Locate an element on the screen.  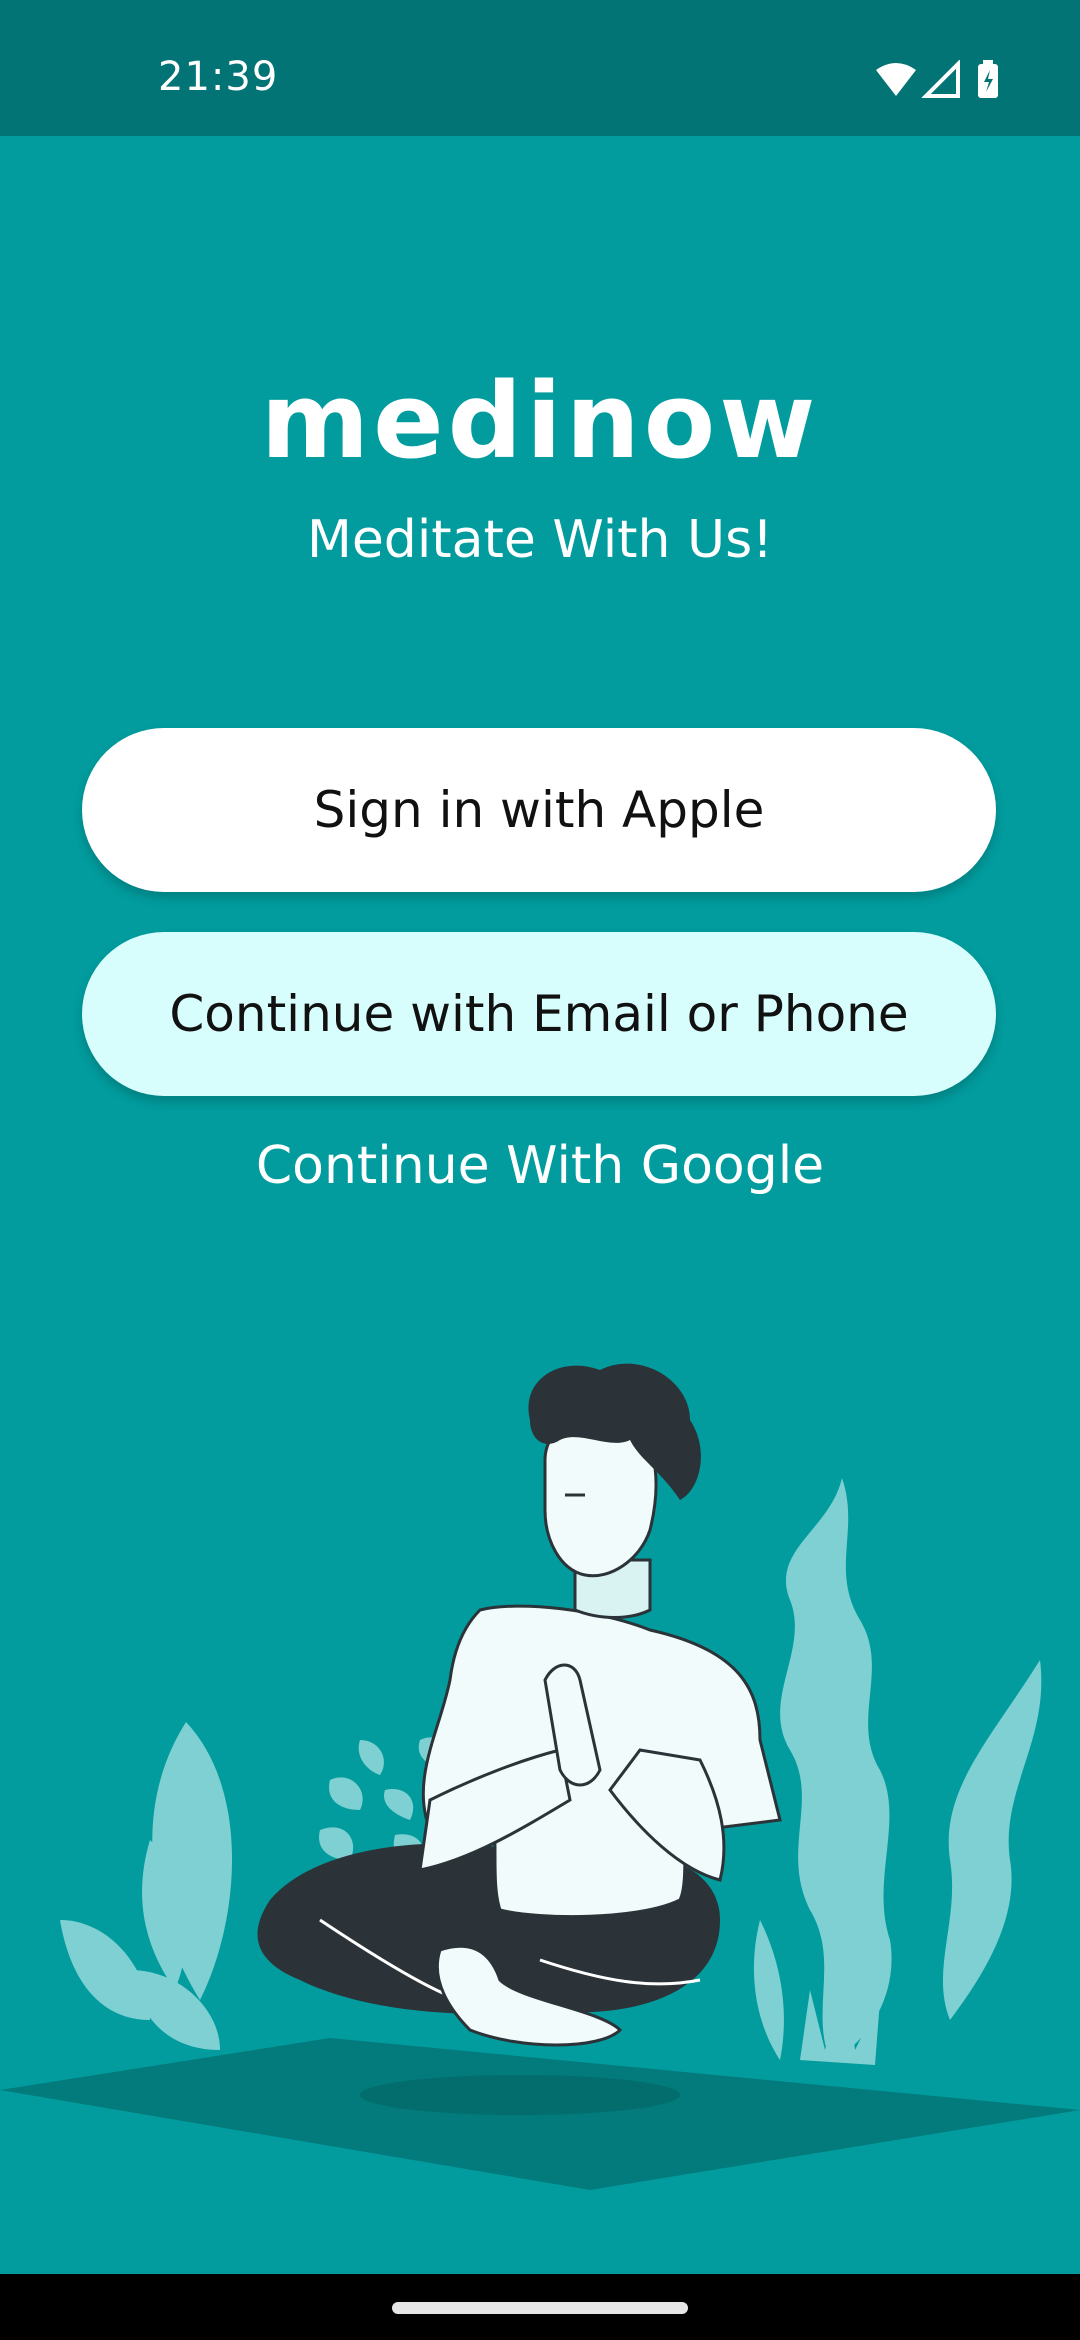
right-plant is located at coordinates (897, 1769).